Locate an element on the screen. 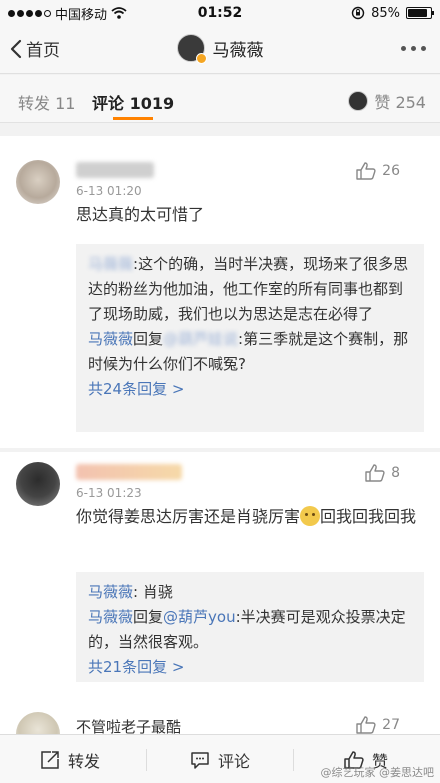 The image size is (440, 783). comment-time: 6-13 01:20 is located at coordinates (109, 191).